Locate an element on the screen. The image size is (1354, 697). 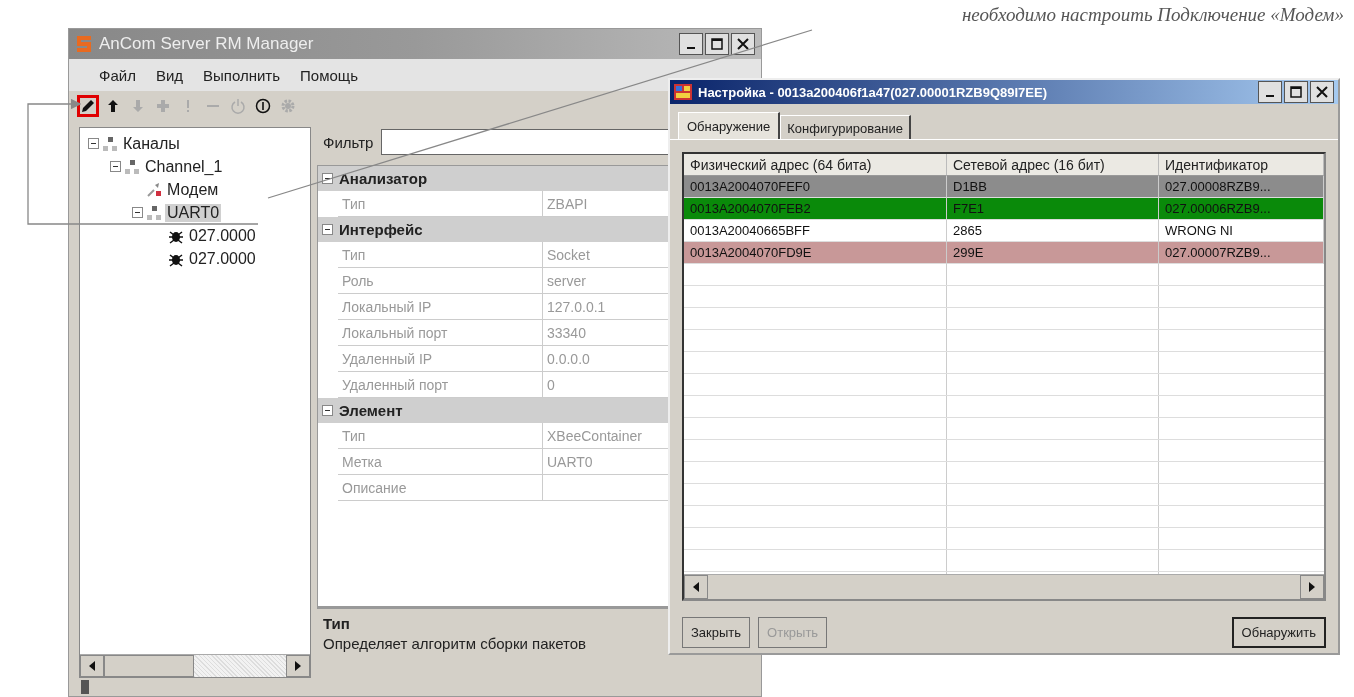
dialog-title: Настройка - 0013a200406f1a47(027.00001RZB9Q89I7EE) is located at coordinates (873, 92).